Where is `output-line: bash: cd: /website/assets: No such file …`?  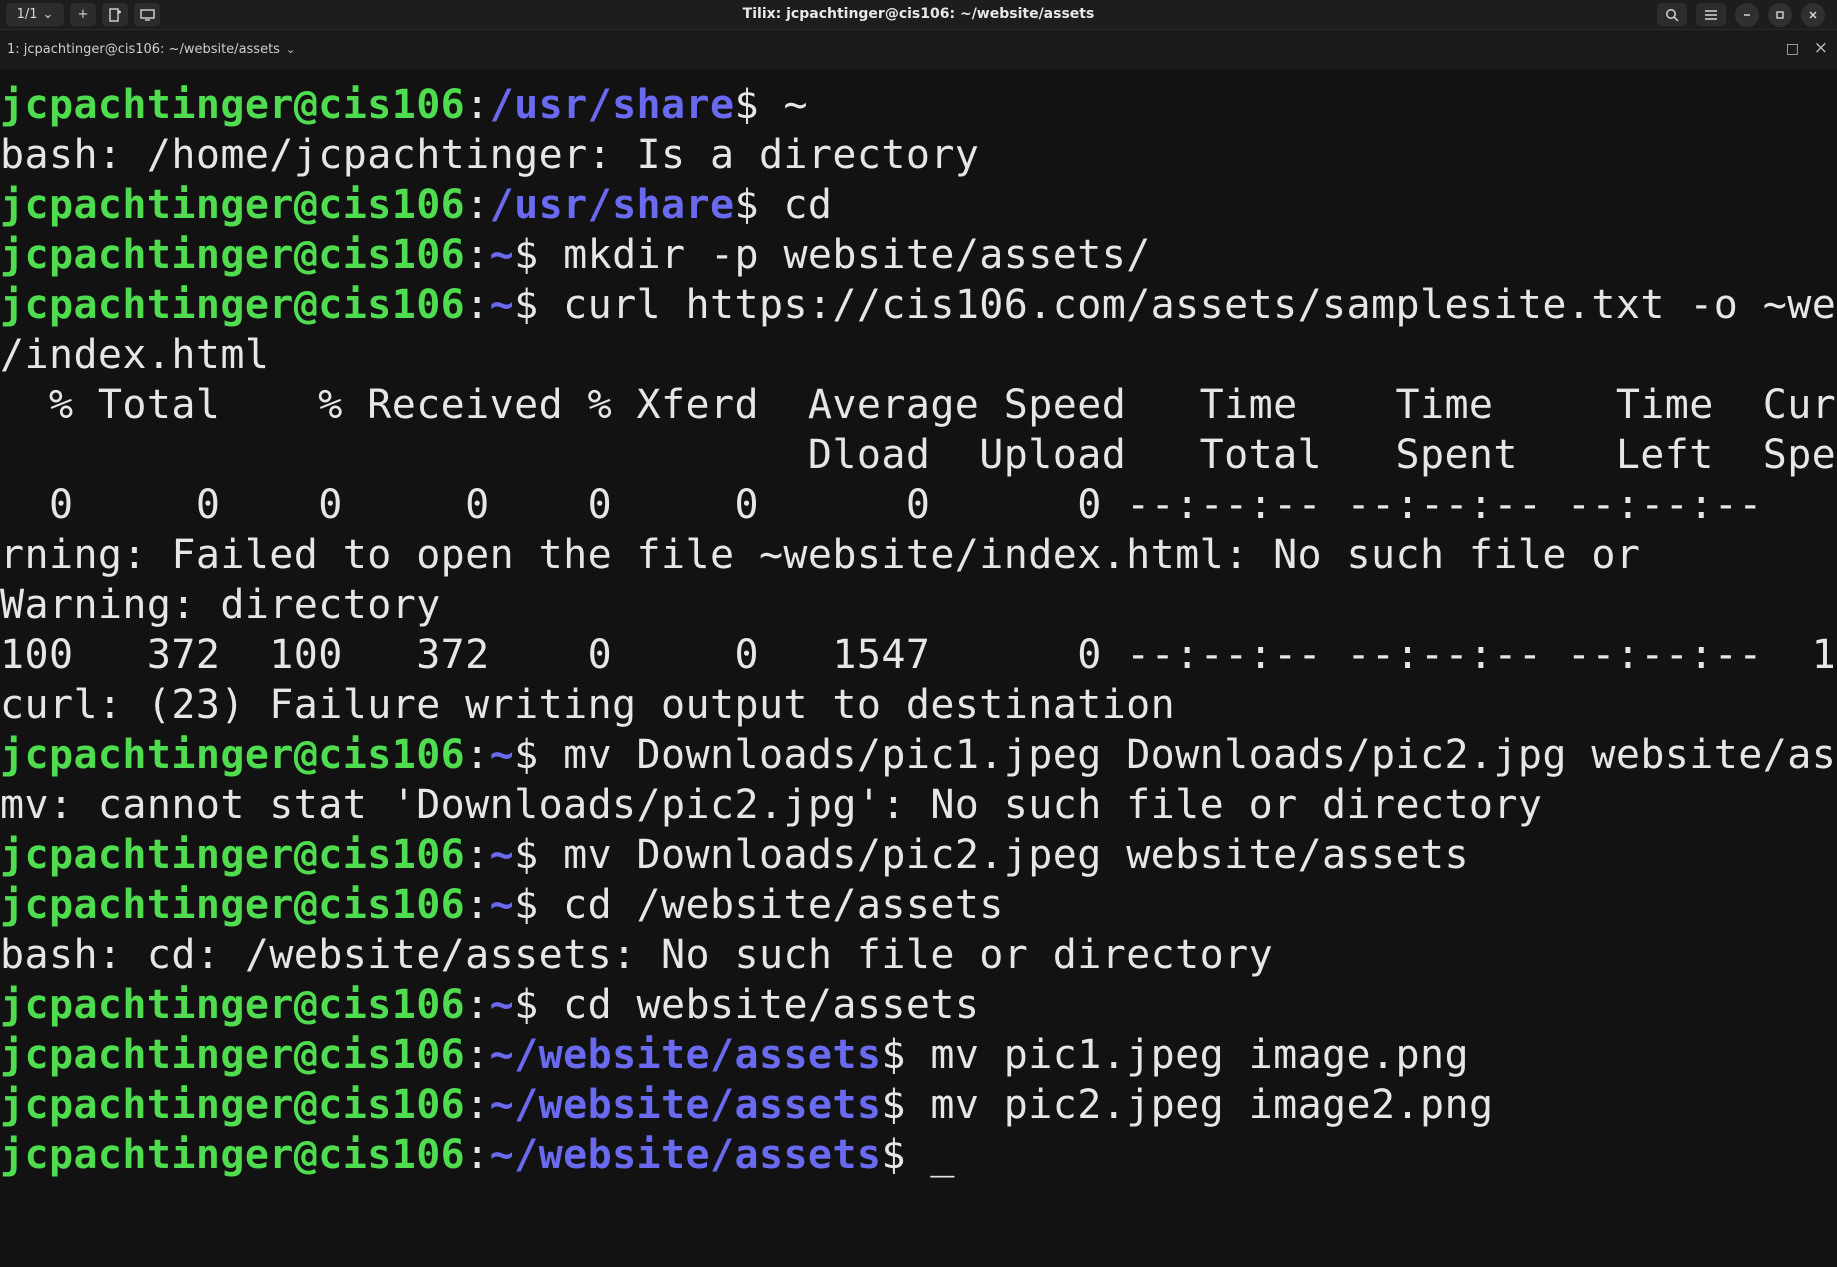
output-line: bash: cd: /website/assets: No such file … is located at coordinates (637, 955).